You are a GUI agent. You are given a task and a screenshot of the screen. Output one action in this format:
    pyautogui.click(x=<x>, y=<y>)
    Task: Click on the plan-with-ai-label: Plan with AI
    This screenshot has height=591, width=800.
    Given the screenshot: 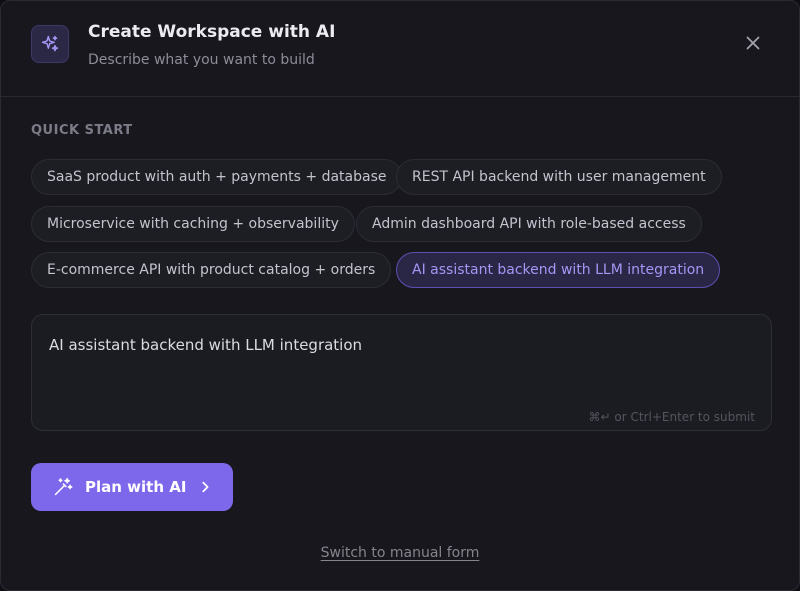 What is the action you would take?
    pyautogui.click(x=136, y=487)
    